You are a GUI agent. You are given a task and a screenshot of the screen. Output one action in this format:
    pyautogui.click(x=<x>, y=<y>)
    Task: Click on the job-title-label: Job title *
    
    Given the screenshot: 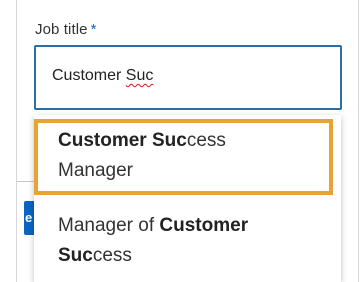 What is the action you would take?
    pyautogui.click(x=66, y=29)
    